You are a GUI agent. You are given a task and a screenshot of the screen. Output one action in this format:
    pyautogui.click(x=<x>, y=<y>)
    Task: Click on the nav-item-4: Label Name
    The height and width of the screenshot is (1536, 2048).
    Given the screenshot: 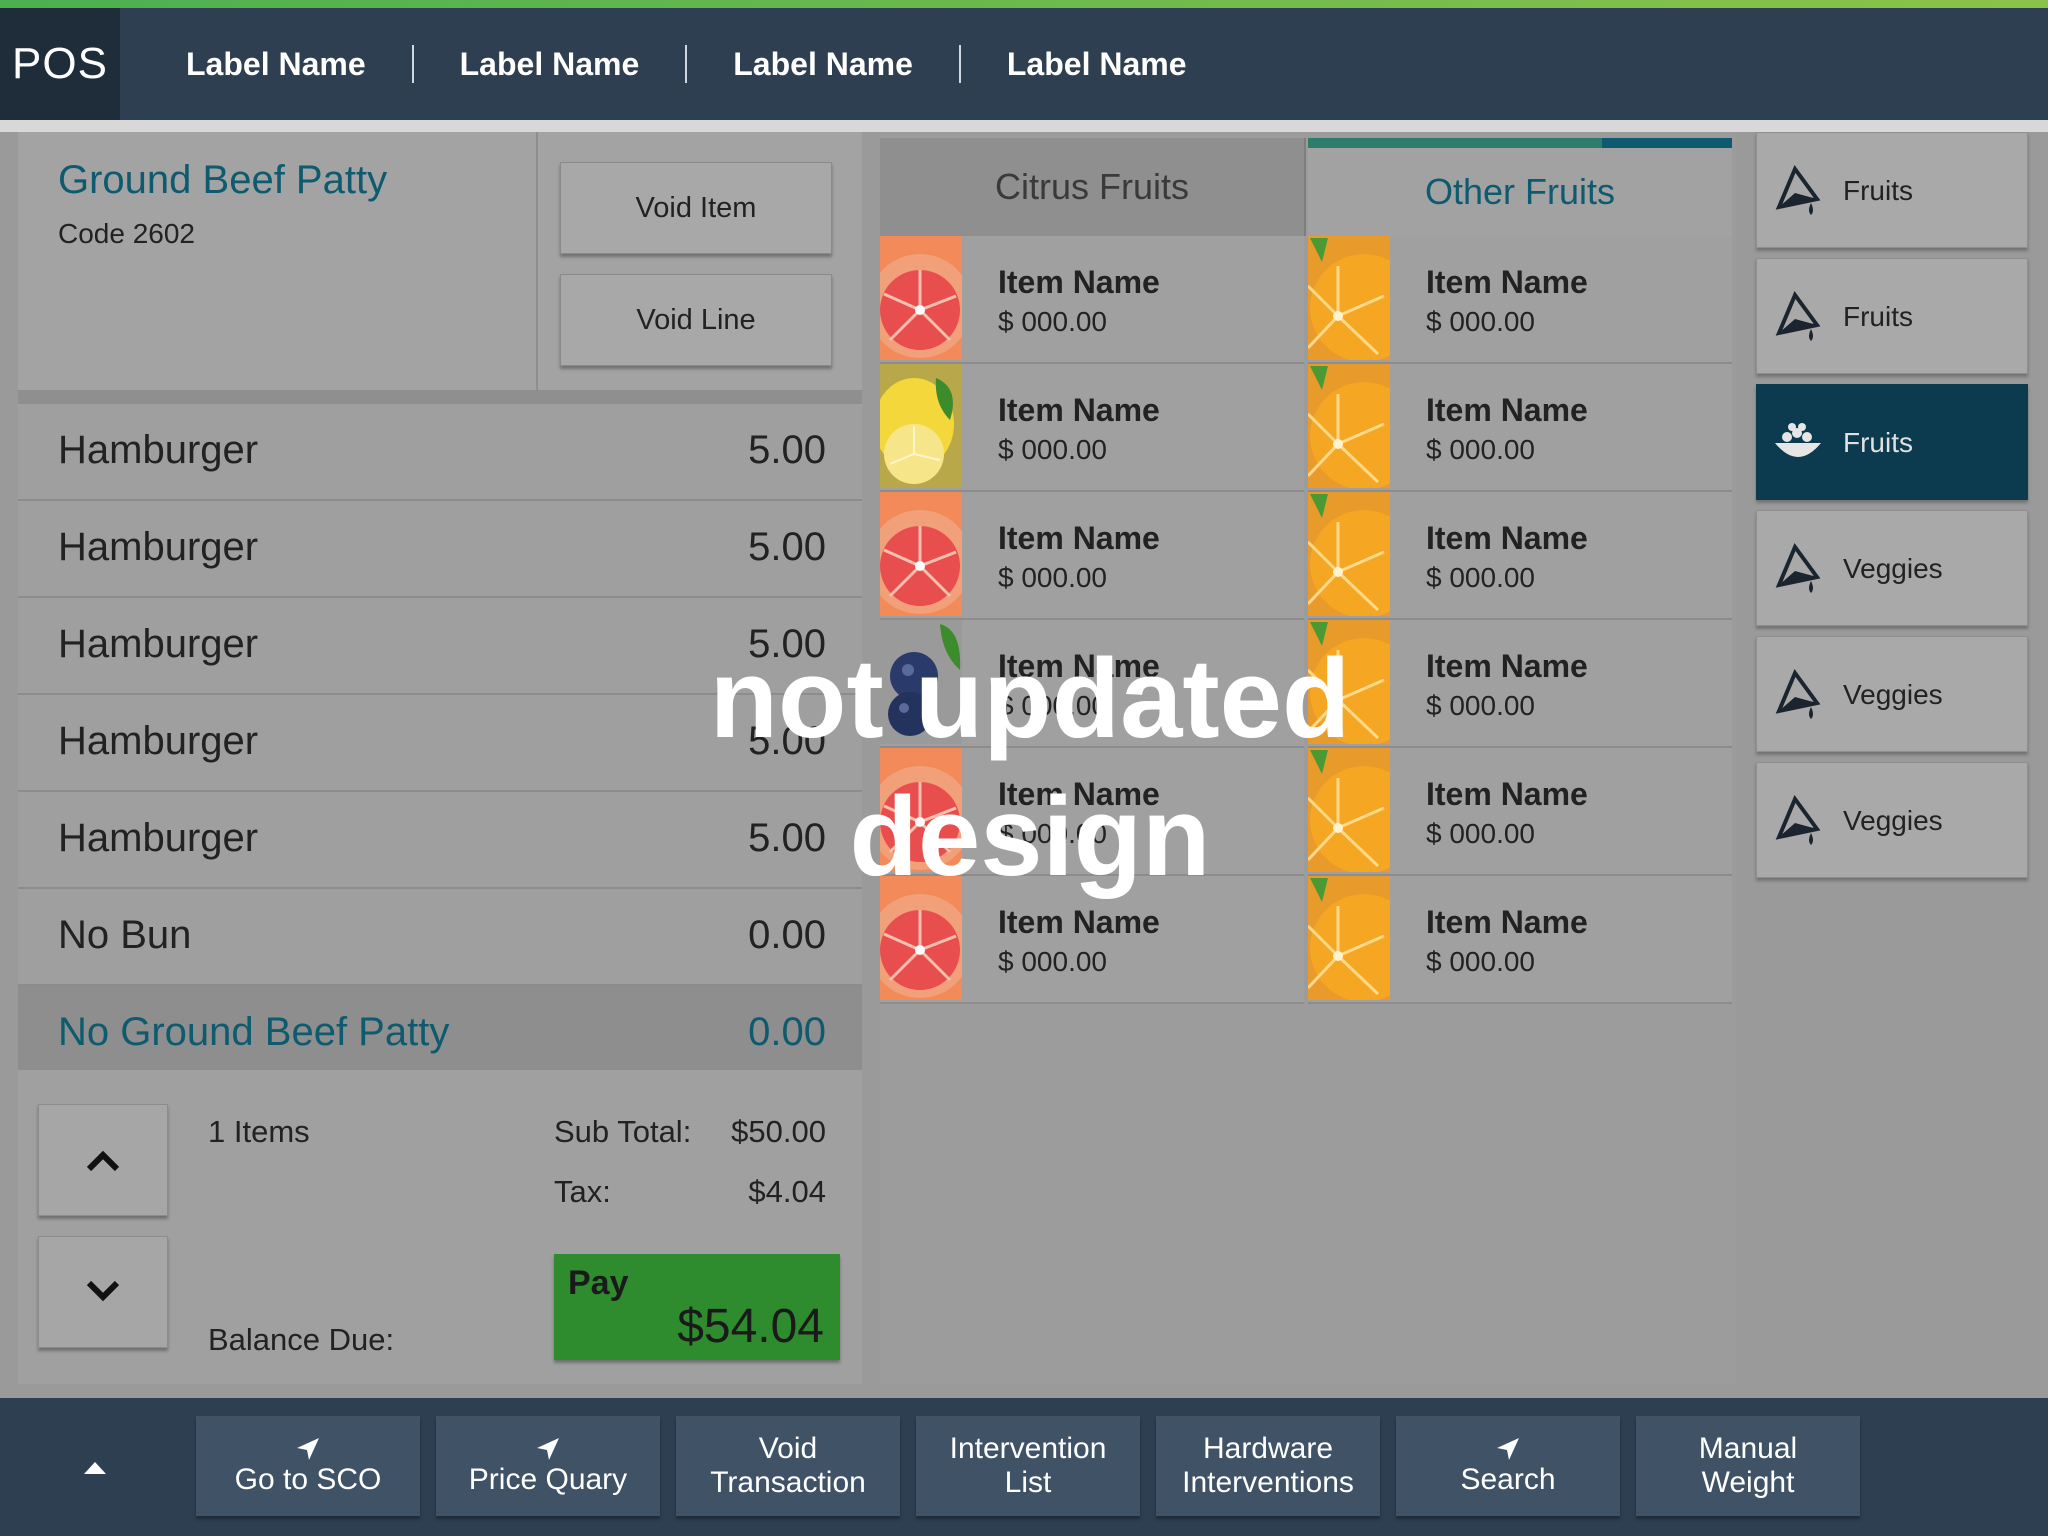 What is the action you would take?
    pyautogui.click(x=1097, y=64)
    